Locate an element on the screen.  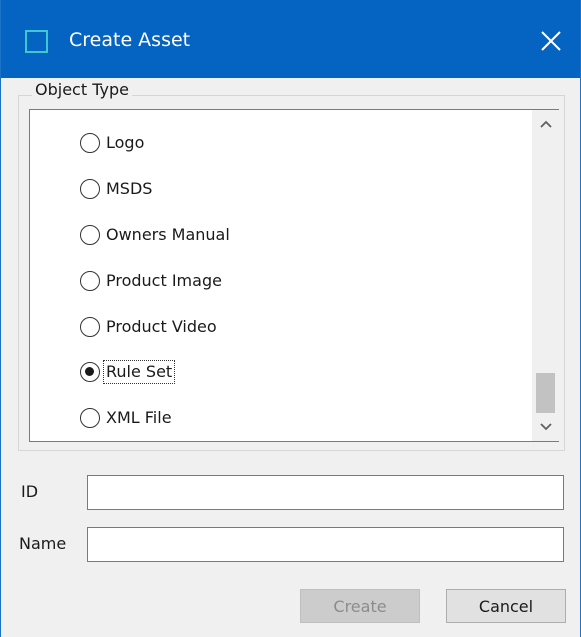
radio-option-rule-set: Rule Set is located at coordinates (128, 372).